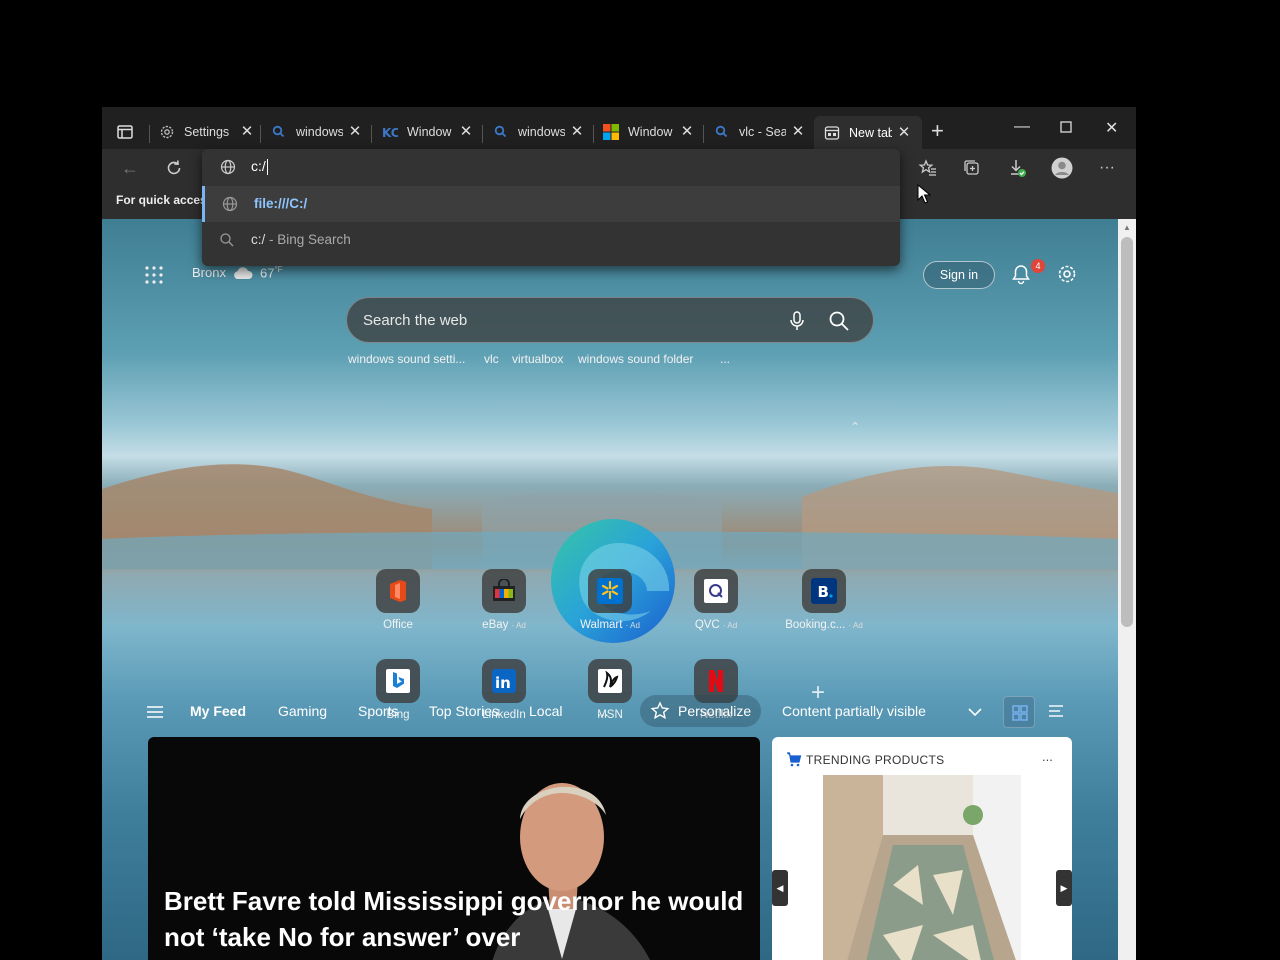 The height and width of the screenshot is (960, 1280). What do you see at coordinates (797, 321) in the screenshot?
I see `microphone-icon` at bounding box center [797, 321].